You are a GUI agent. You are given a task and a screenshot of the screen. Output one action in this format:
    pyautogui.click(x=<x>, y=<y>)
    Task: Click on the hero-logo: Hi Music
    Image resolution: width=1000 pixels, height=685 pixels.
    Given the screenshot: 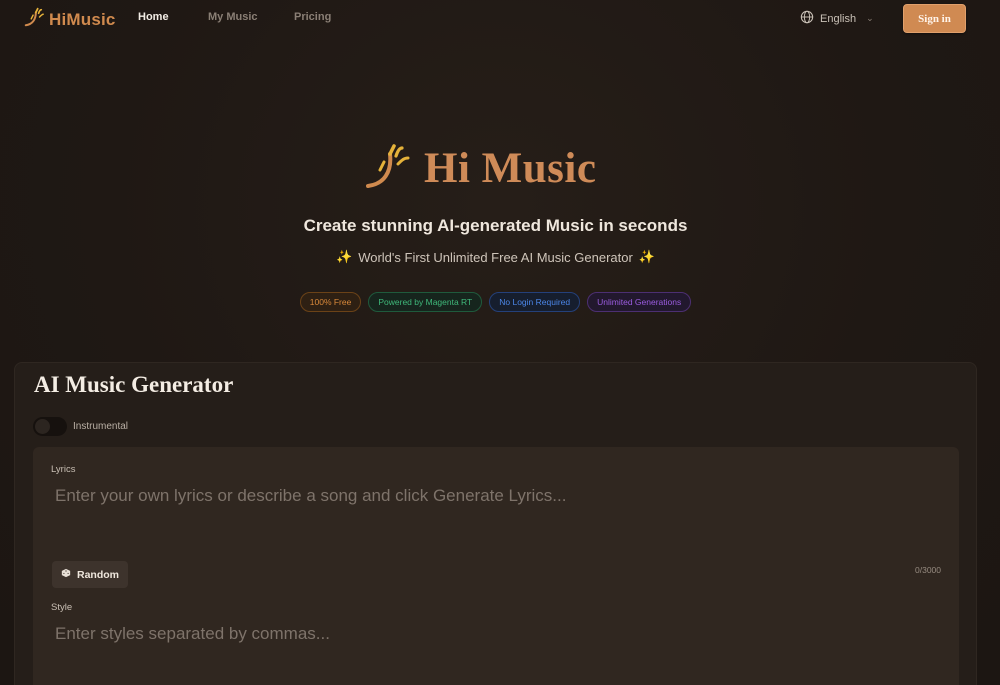 What is the action you would take?
    pyautogui.click(x=480, y=168)
    